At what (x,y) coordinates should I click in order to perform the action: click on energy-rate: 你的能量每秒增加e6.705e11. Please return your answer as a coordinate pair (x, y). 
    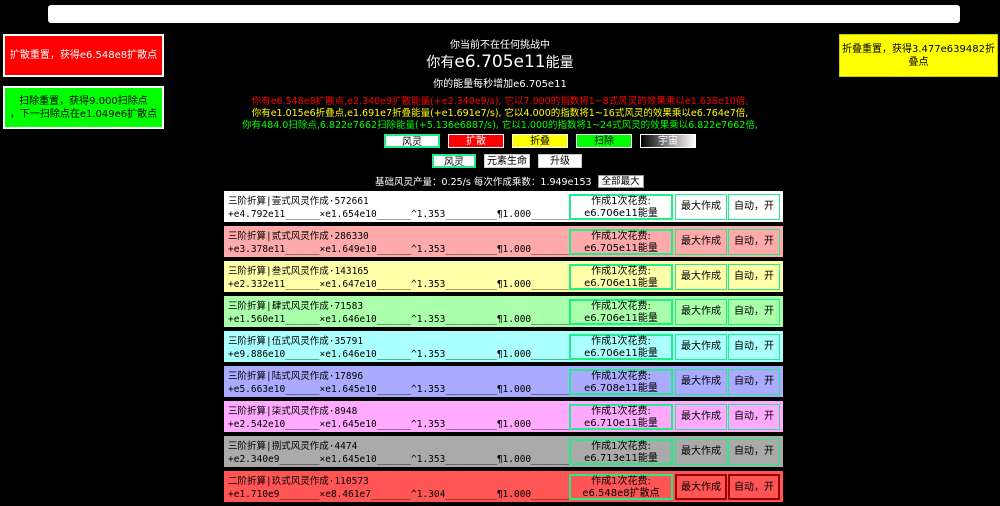
    Looking at the image, I should click on (500, 84).